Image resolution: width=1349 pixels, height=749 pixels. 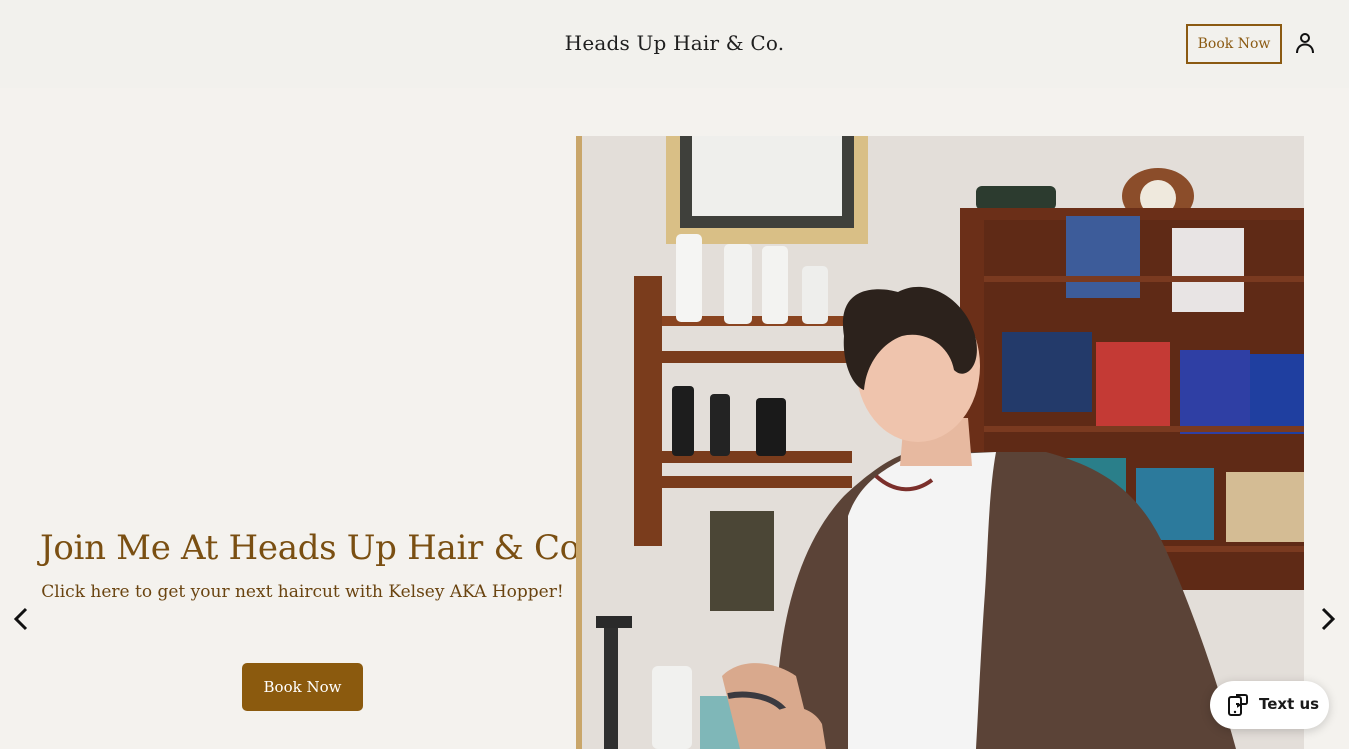 What do you see at coordinates (302, 687) in the screenshot?
I see `hero-book-now-button: Book Now` at bounding box center [302, 687].